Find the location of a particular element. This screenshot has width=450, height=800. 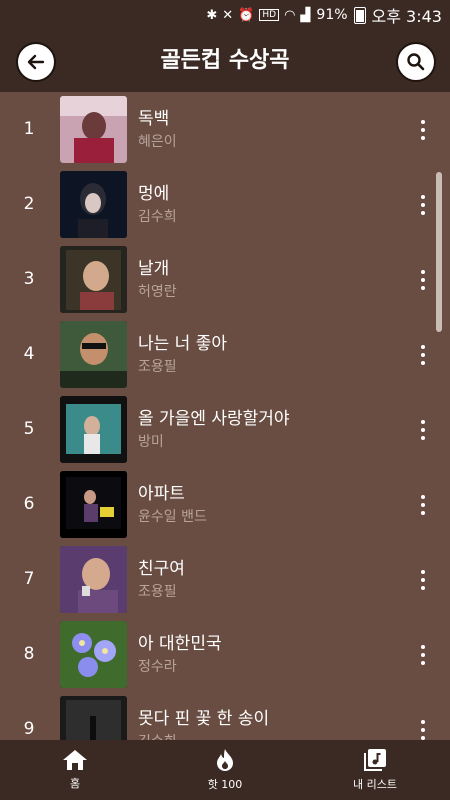

arrow-left-icon is located at coordinates (36, 62).